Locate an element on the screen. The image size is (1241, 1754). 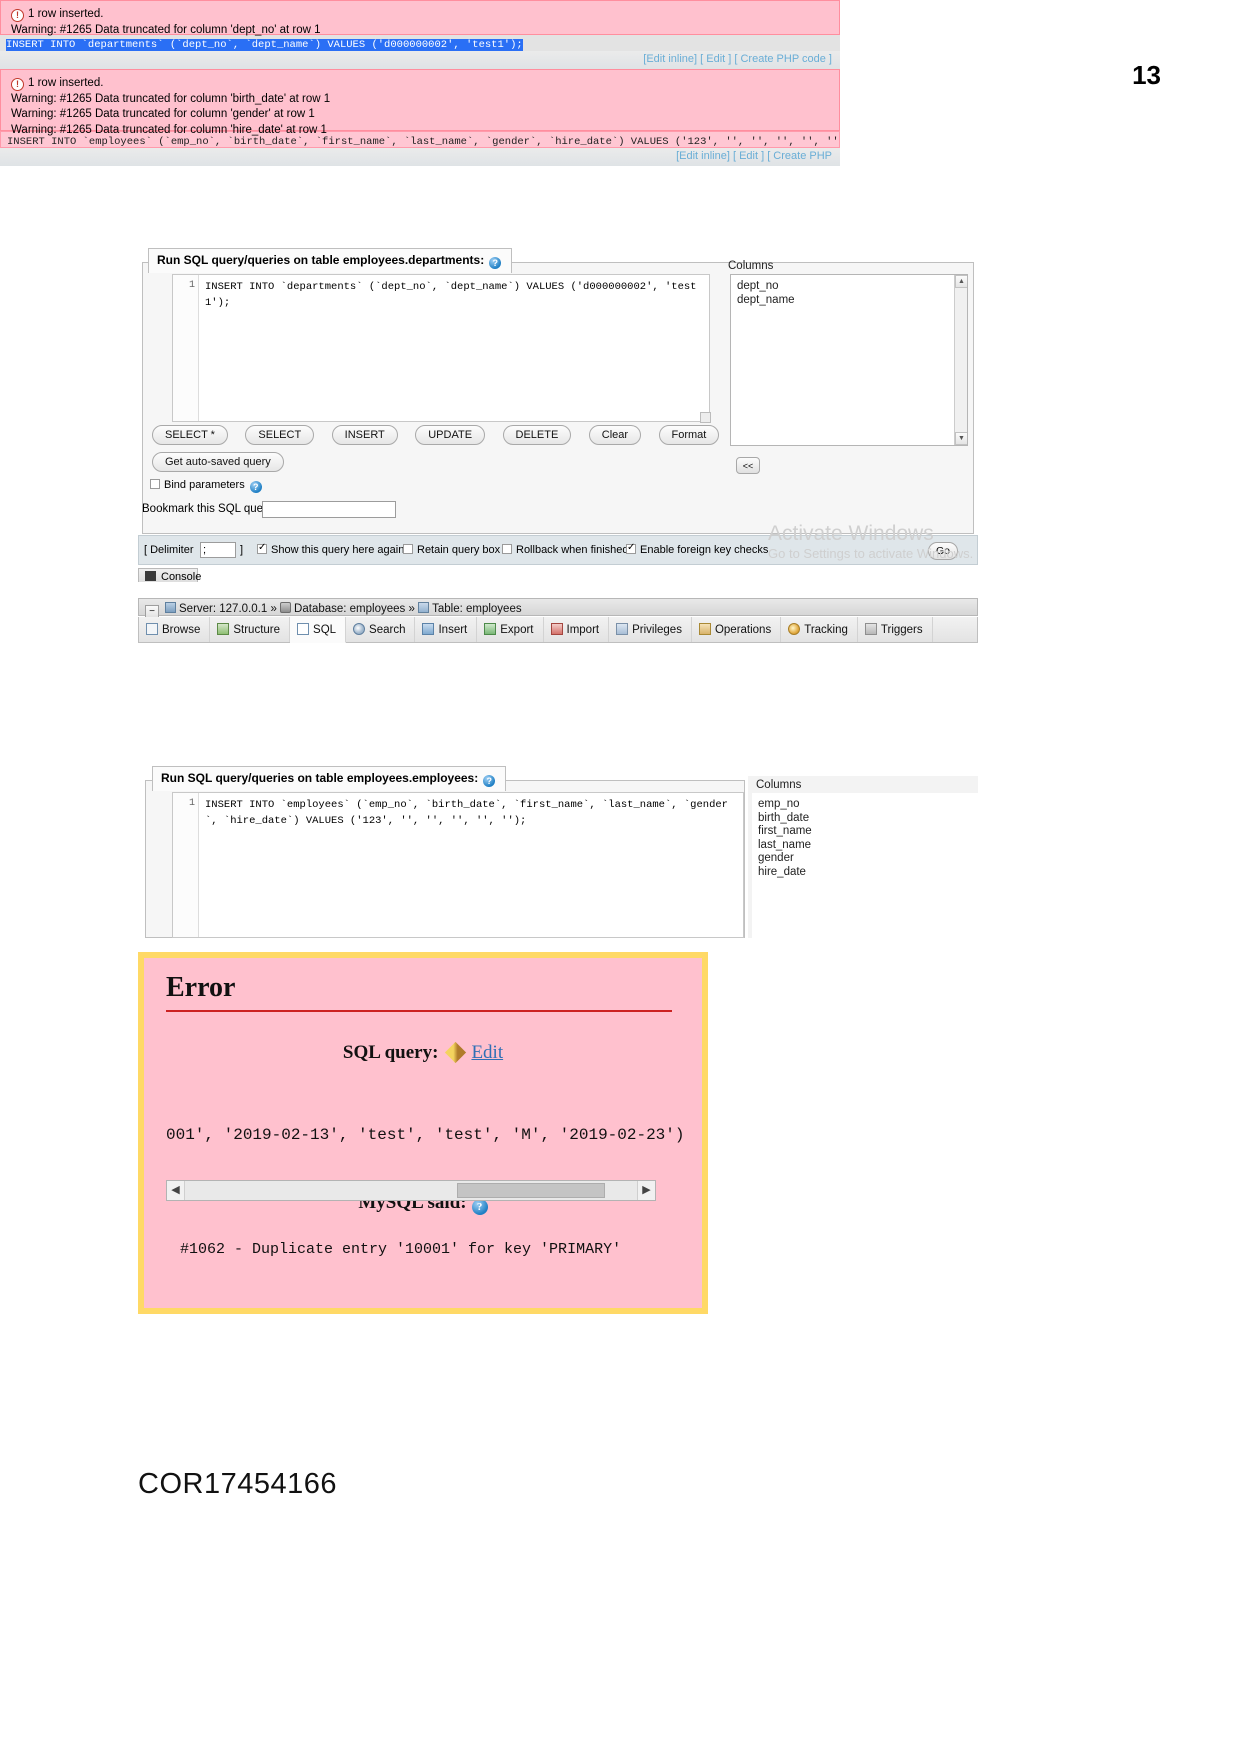
column-item: birth_date is located at coordinates (865, 819).